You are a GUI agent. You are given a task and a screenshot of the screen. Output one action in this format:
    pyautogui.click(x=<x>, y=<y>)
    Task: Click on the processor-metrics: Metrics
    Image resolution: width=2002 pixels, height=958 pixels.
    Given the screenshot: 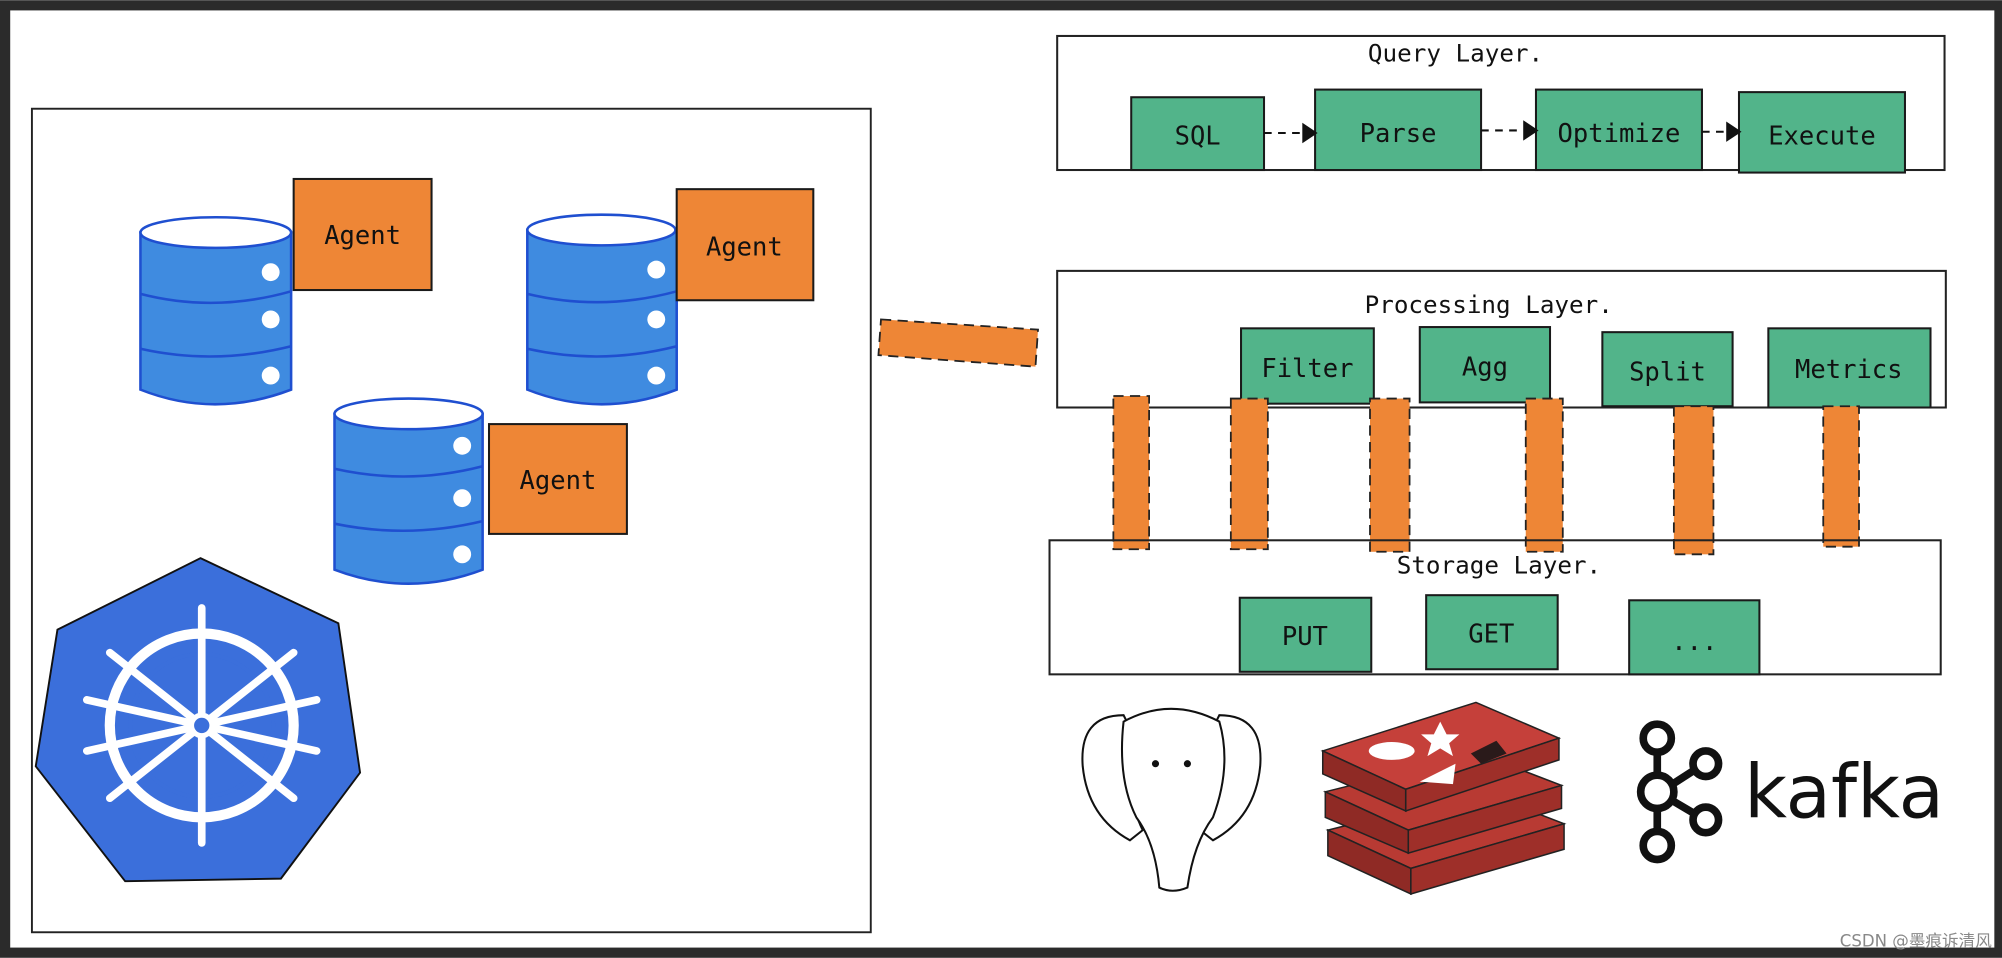 What is the action you would take?
    pyautogui.click(x=1849, y=368)
    